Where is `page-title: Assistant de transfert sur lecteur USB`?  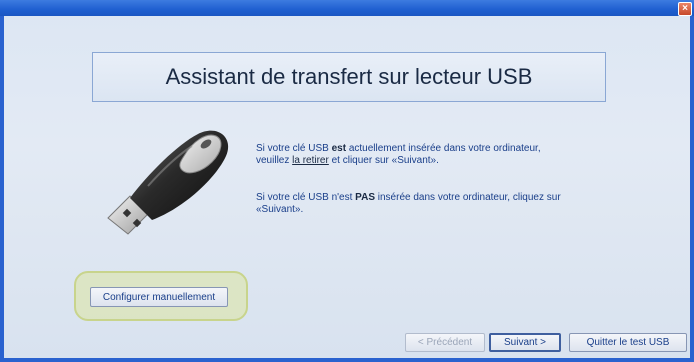
page-title: Assistant de transfert sur lecteur USB is located at coordinates (349, 76).